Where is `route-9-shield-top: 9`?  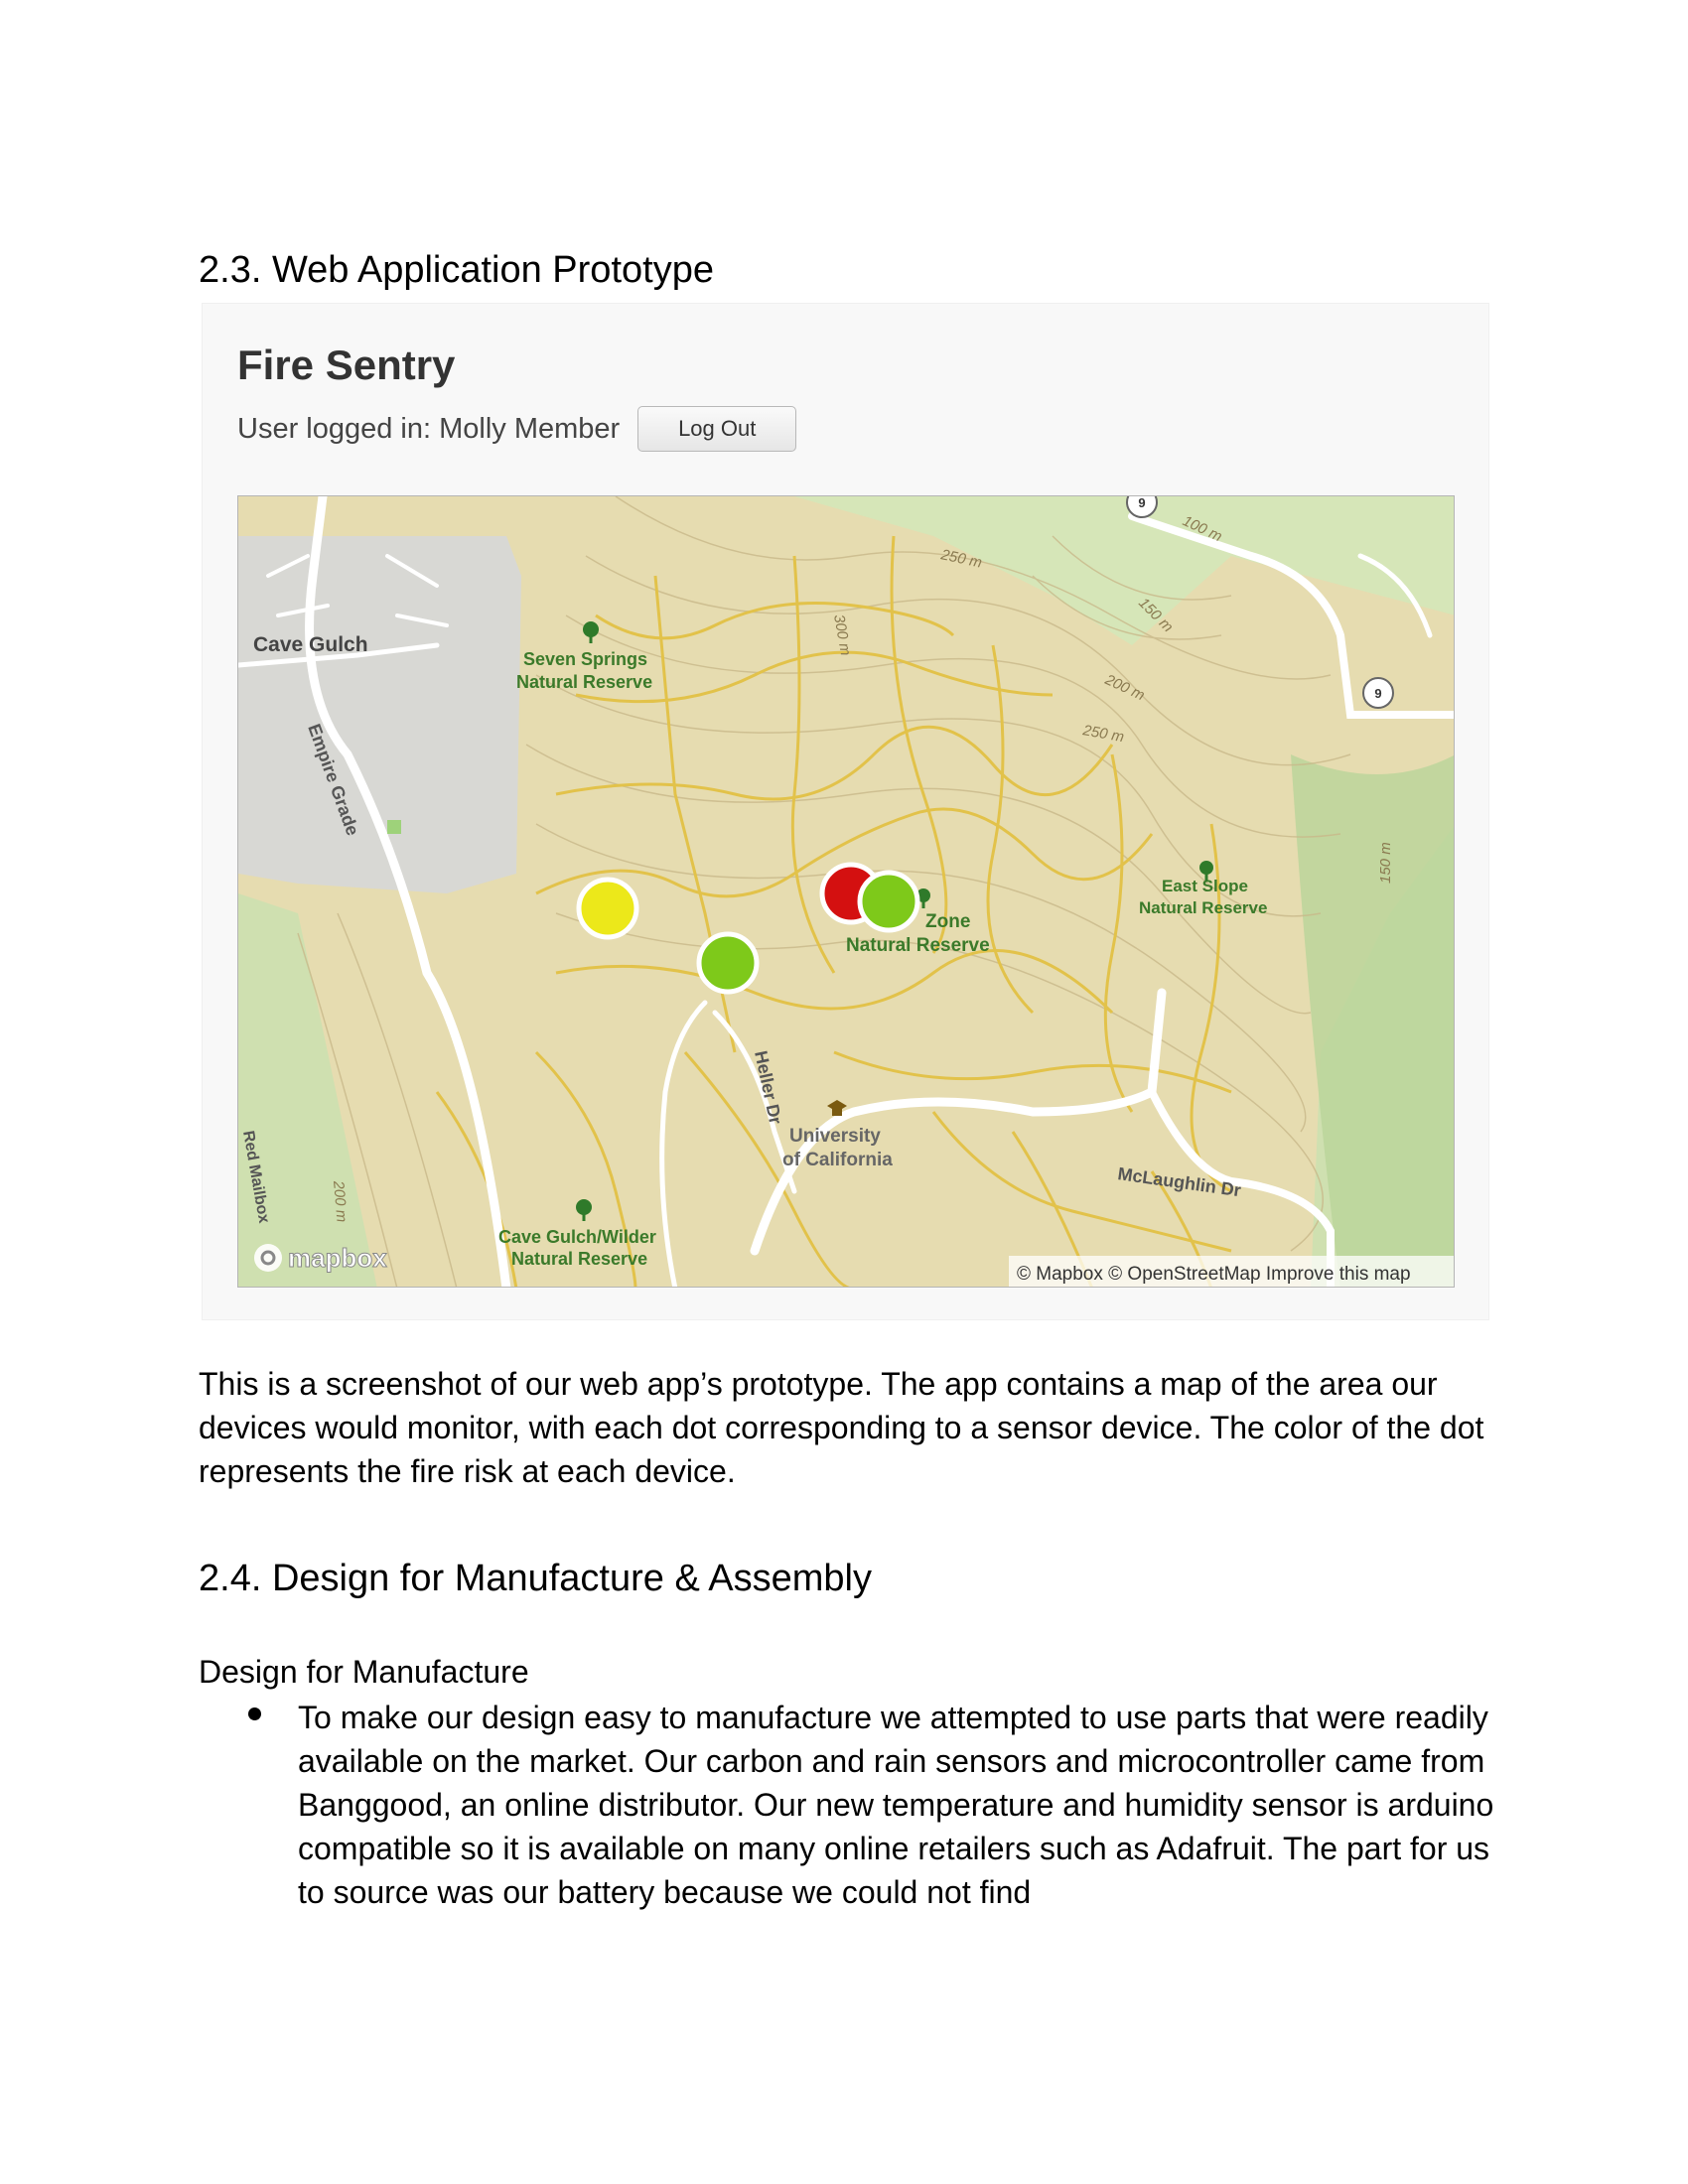
route-9-shield-top: 9 is located at coordinates (1142, 507).